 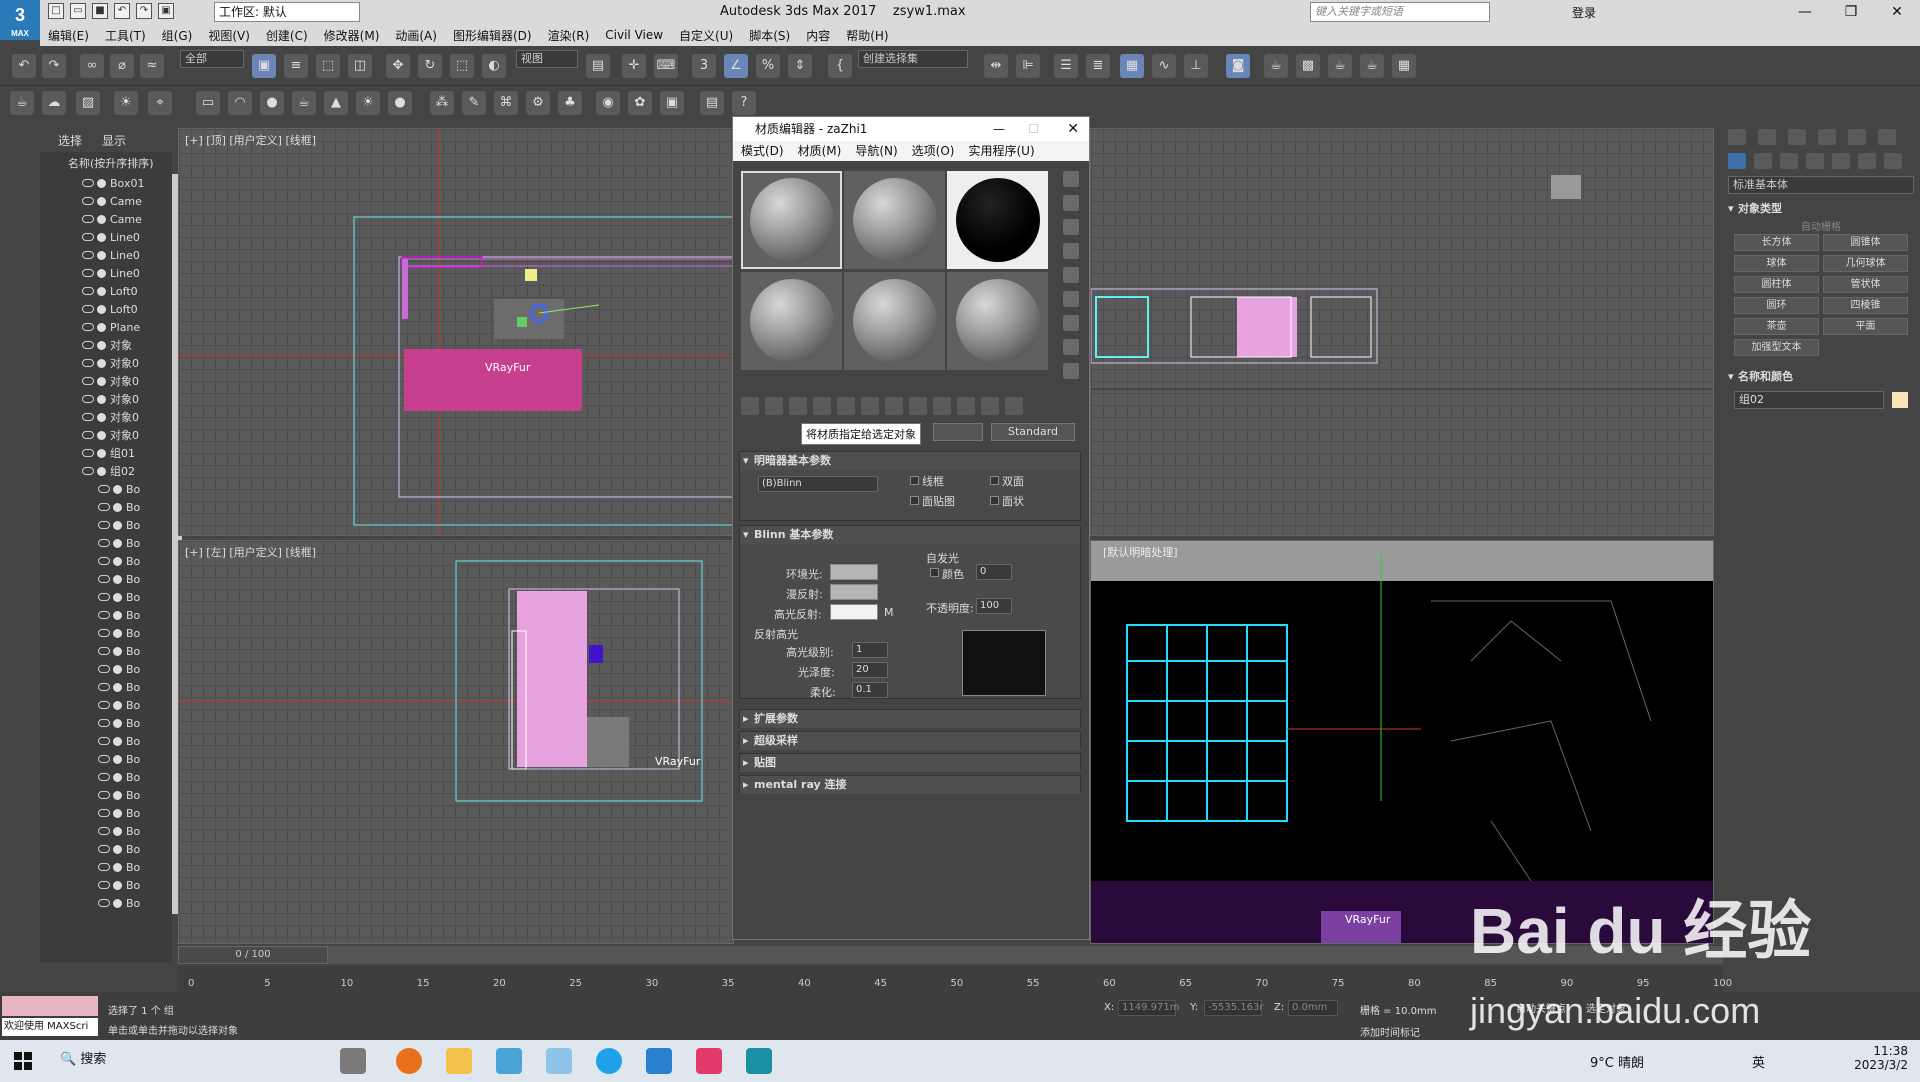 I want to click on taskbar-search: 🔍 搜索, so click(x=83, y=1057).